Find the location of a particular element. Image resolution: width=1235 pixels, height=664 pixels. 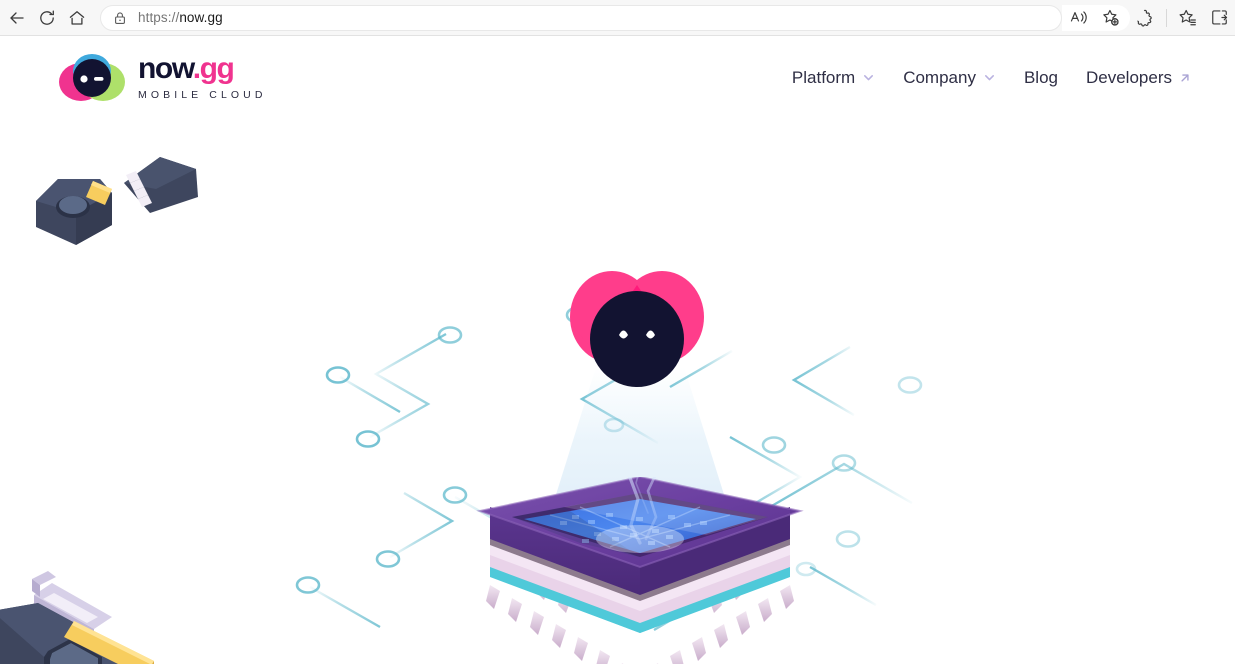

read-aloud-icon is located at coordinates (1078, 17).